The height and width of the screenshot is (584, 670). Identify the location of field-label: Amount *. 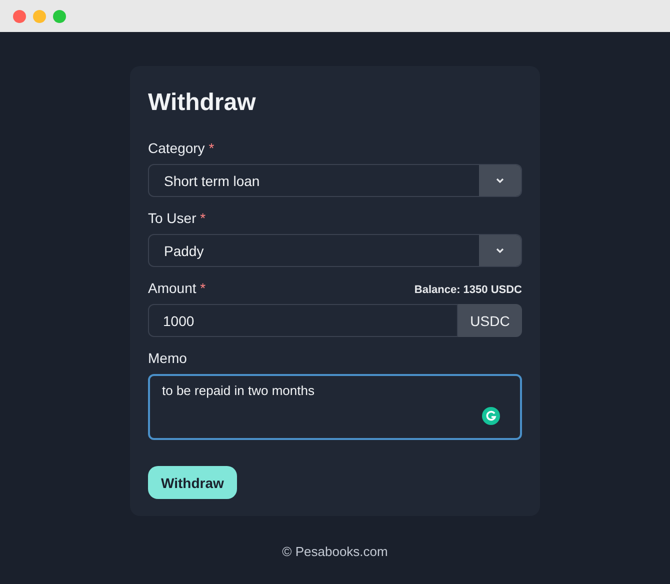
(177, 288).